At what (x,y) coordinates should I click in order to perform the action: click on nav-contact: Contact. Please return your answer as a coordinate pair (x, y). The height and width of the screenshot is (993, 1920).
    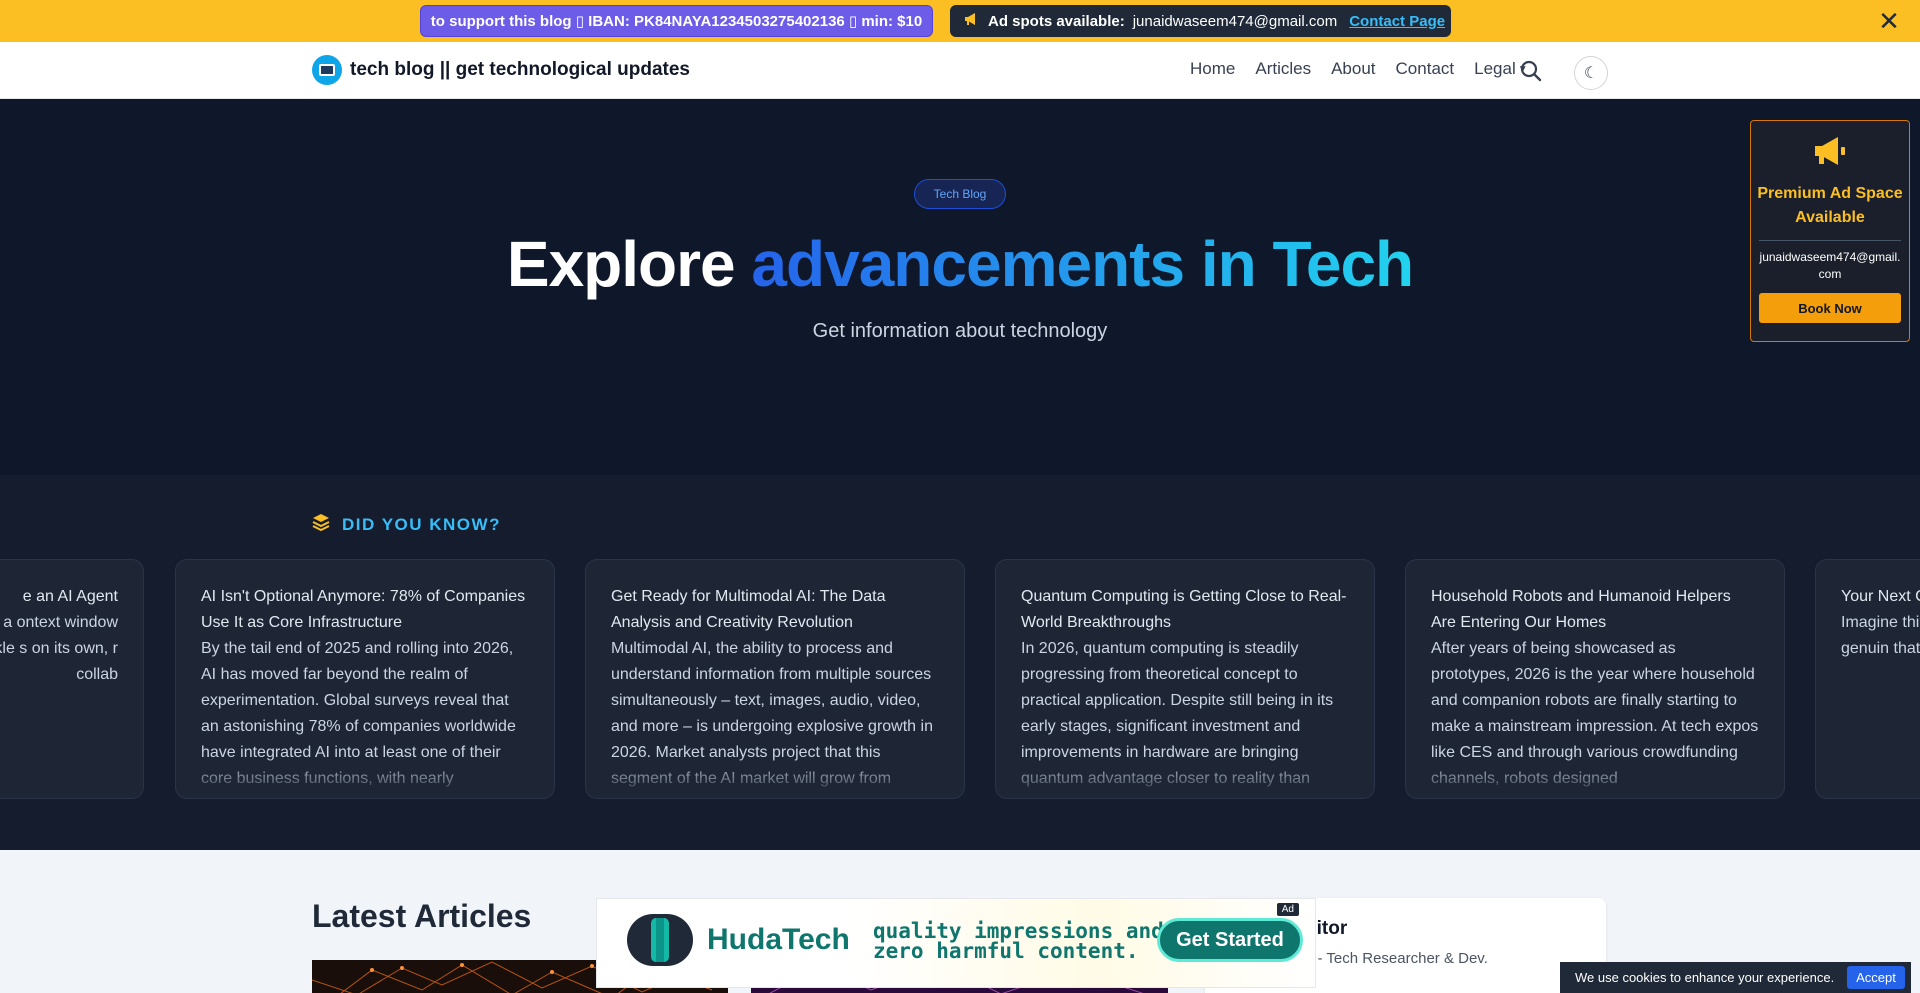
    Looking at the image, I should click on (1425, 69).